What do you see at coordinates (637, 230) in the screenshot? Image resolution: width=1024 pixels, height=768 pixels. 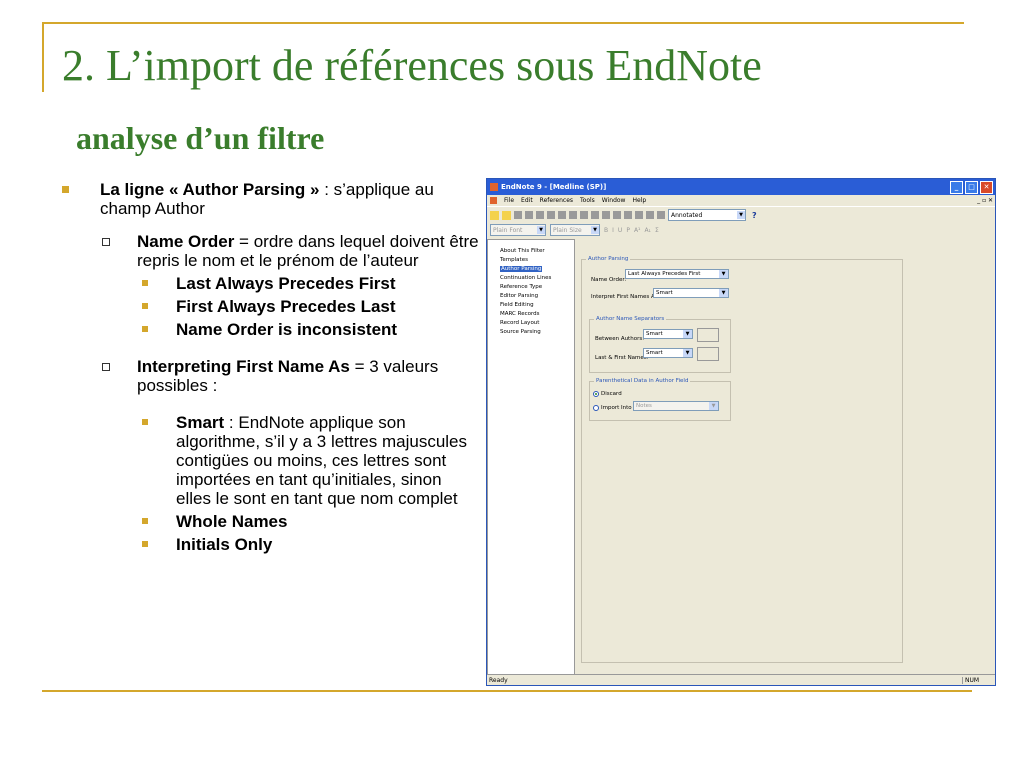 I see `superscript-button: A¹` at bounding box center [637, 230].